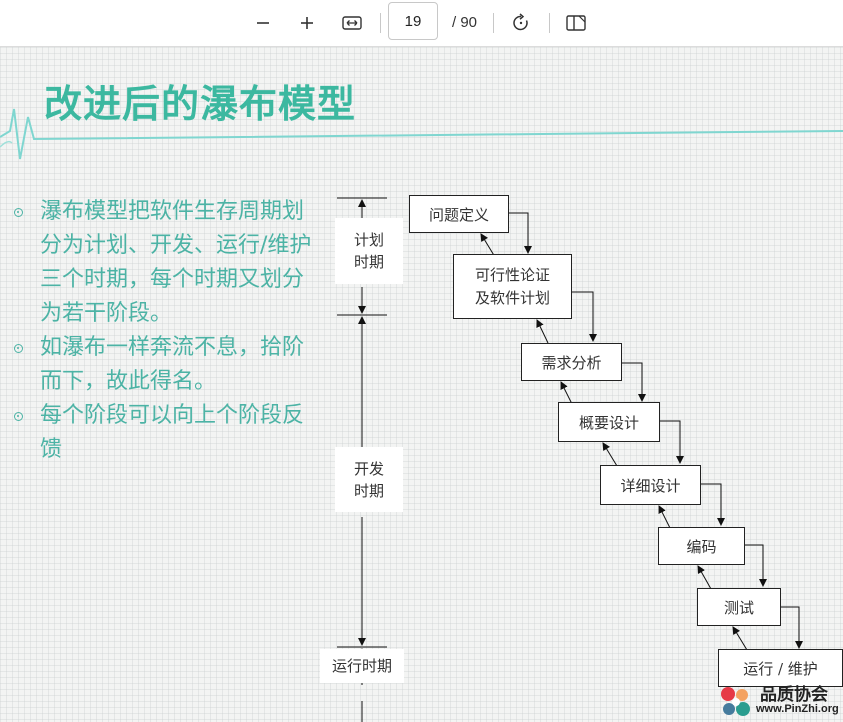 Image resolution: width=843 pixels, height=722 pixels. What do you see at coordinates (794, 695) in the screenshot?
I see `watermark-name: 品质协会` at bounding box center [794, 695].